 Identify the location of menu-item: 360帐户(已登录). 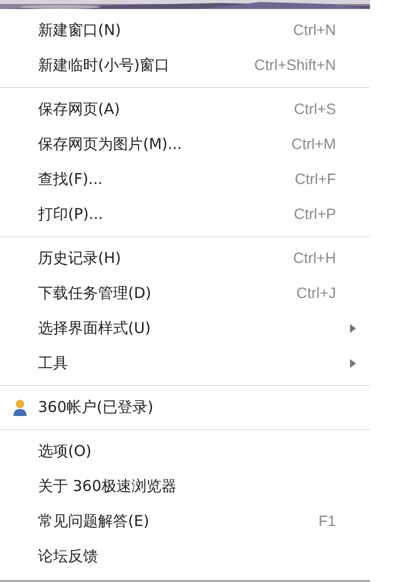
(185, 407).